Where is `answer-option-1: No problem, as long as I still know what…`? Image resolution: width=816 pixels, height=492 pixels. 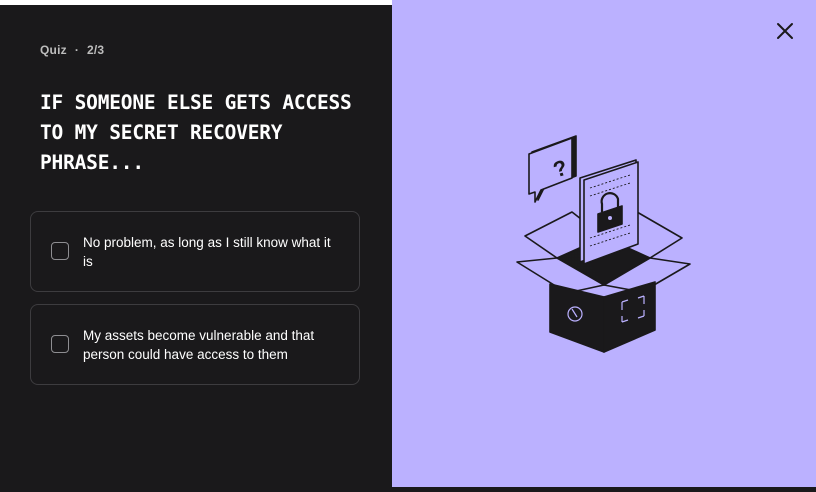
answer-option-1: No problem, as long as I still know what… is located at coordinates (195, 251).